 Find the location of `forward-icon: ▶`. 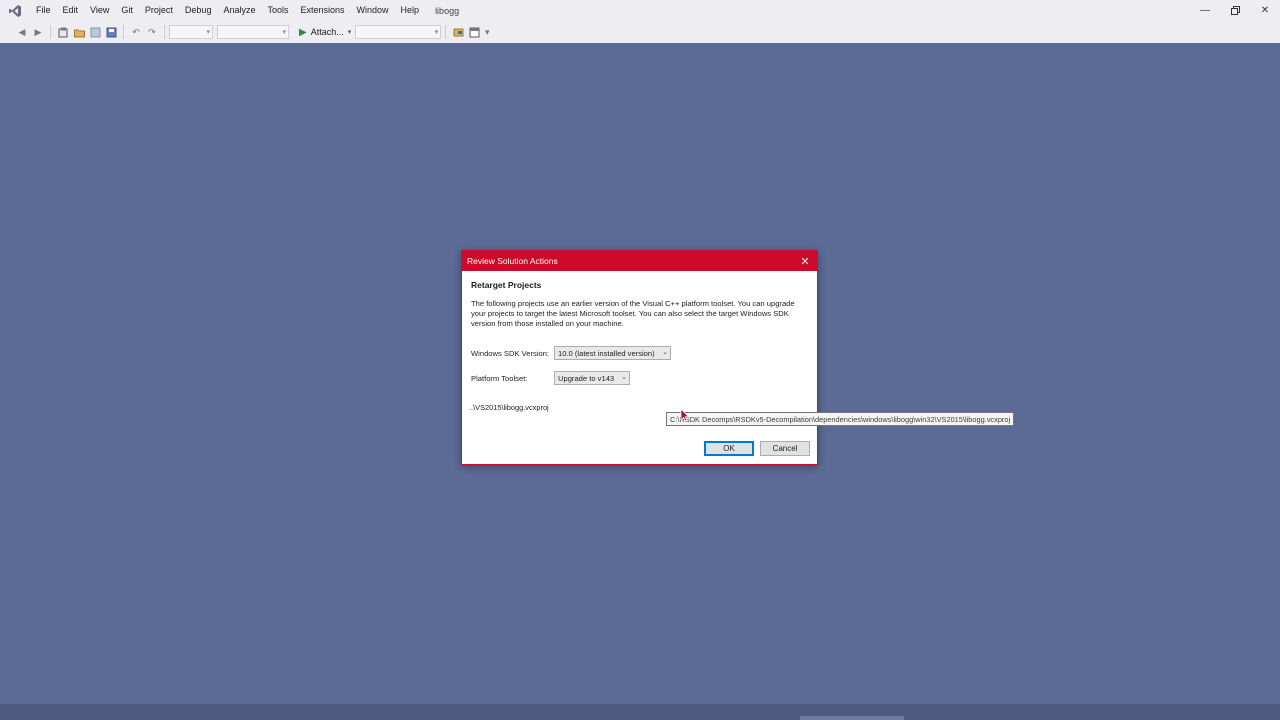

forward-icon: ▶ is located at coordinates (38, 32).